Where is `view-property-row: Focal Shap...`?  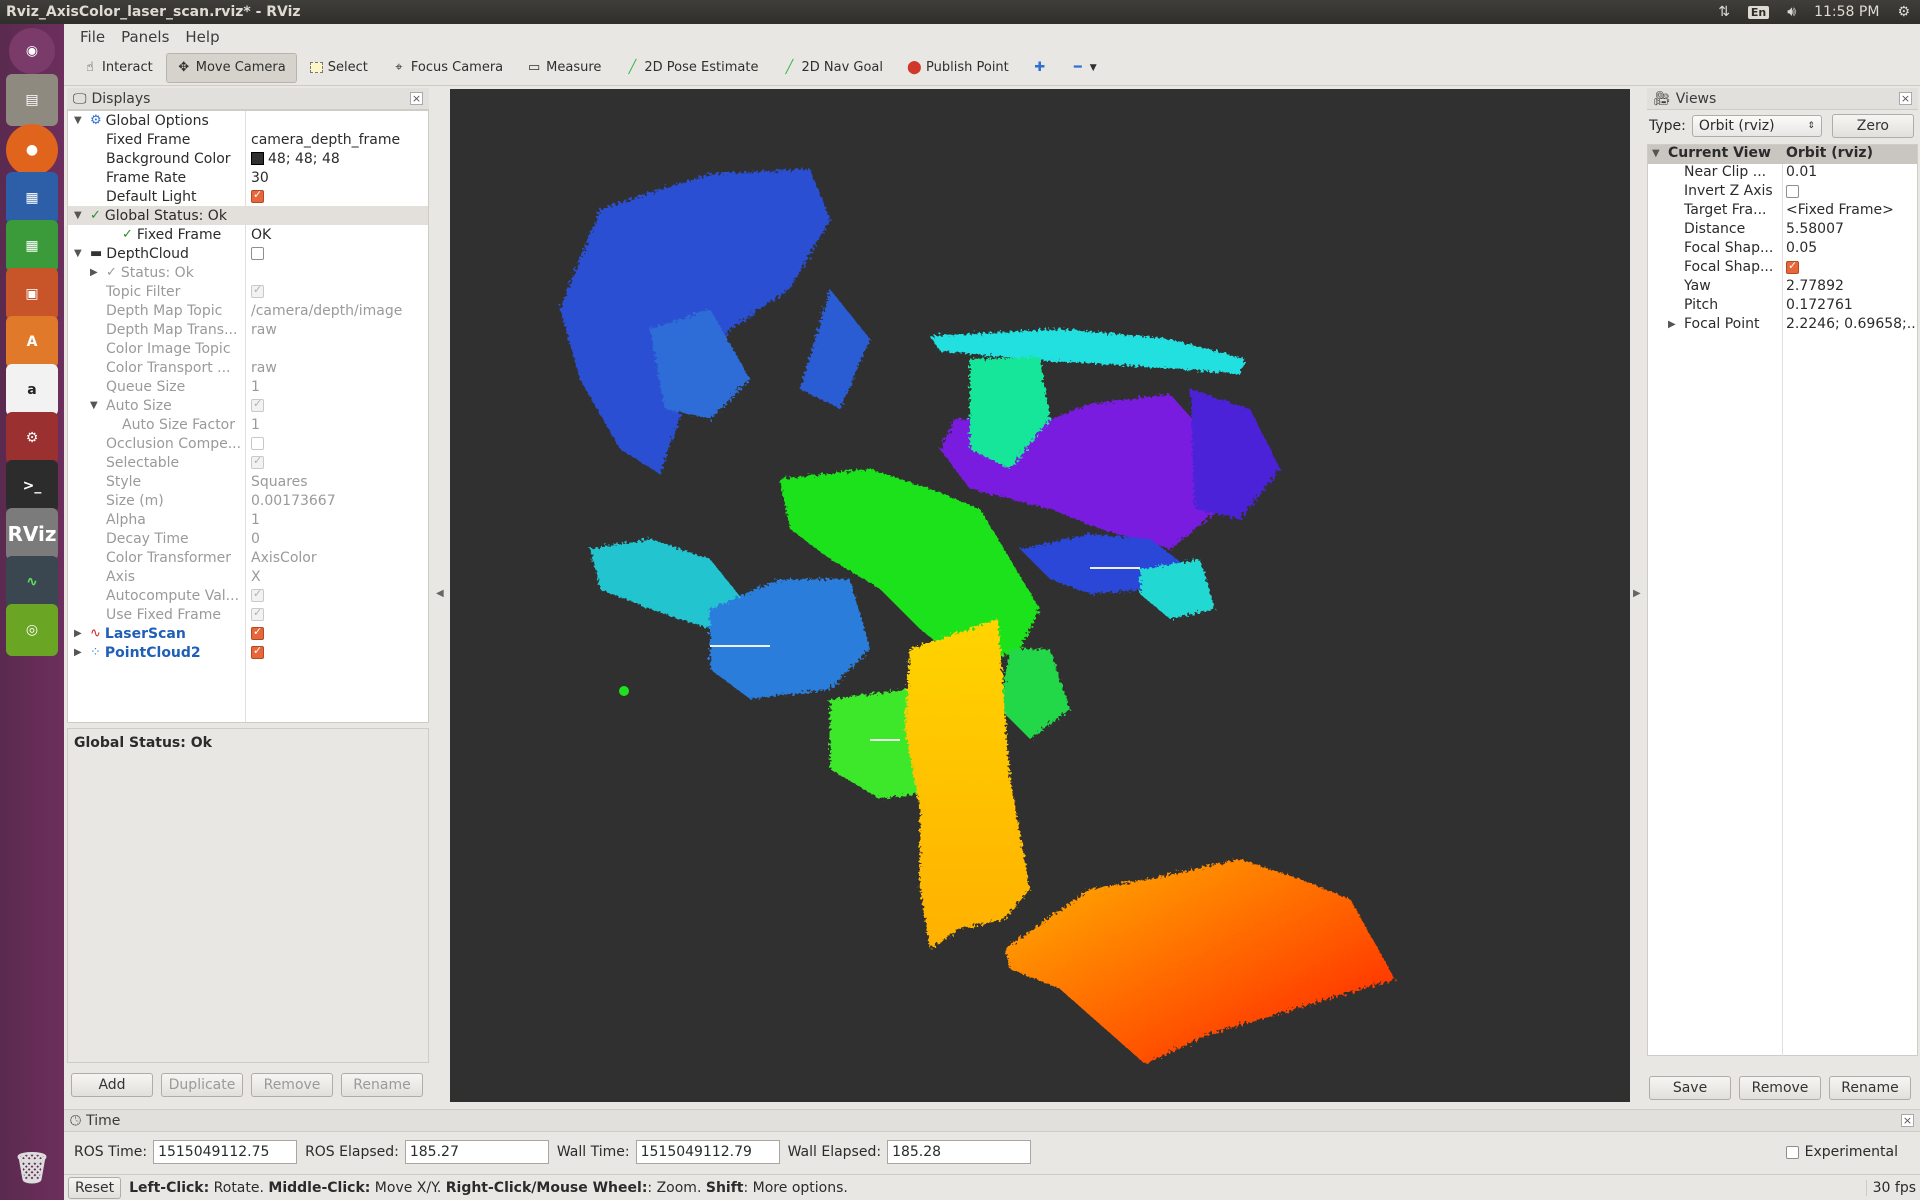 view-property-row: Focal Shap... is located at coordinates (1782, 268).